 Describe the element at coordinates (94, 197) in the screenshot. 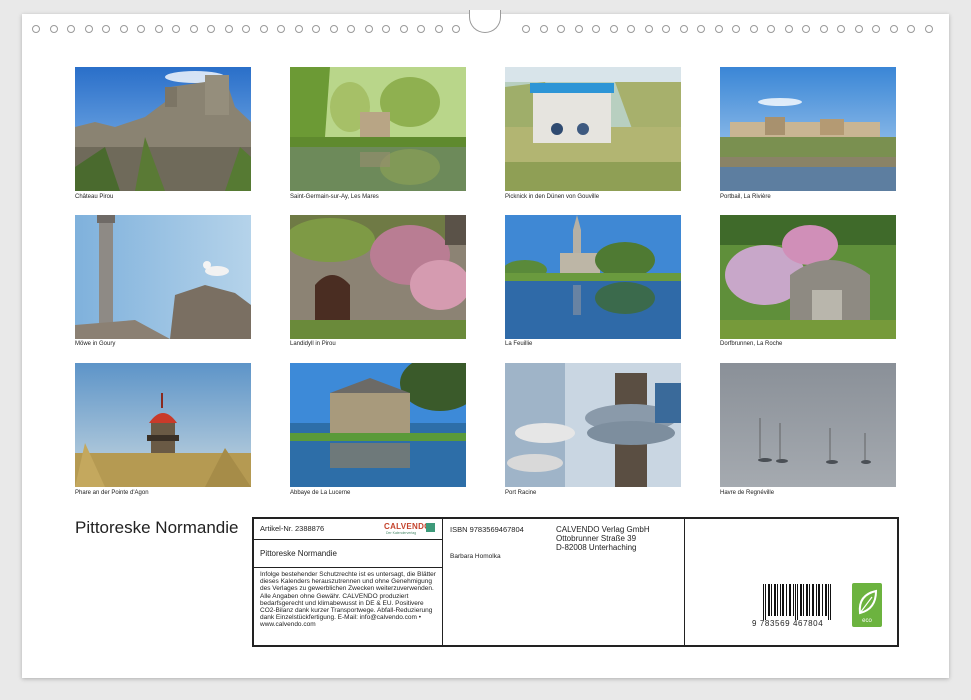

I see `photo-caption: Château Pirou` at that location.